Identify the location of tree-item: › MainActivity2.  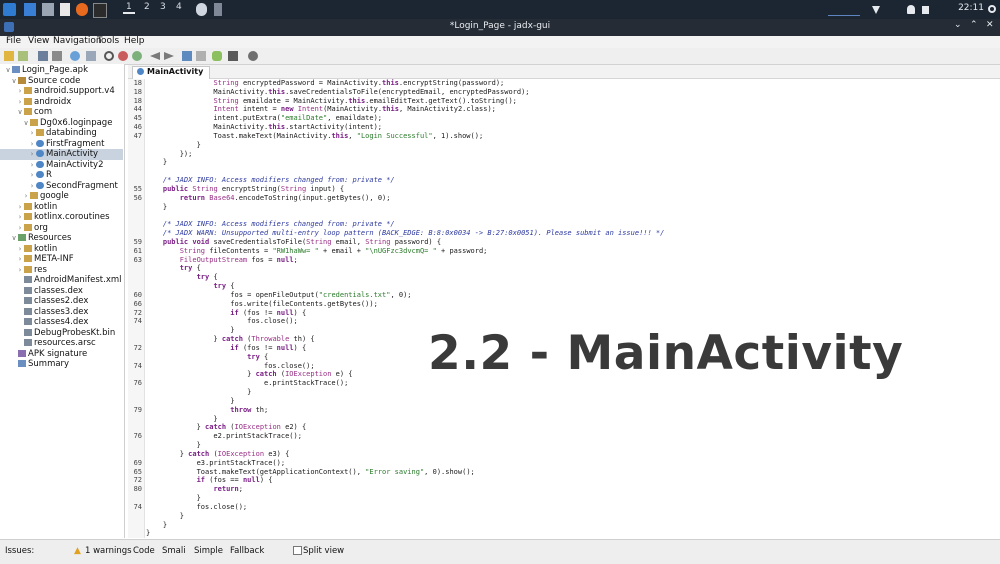
(61, 165).